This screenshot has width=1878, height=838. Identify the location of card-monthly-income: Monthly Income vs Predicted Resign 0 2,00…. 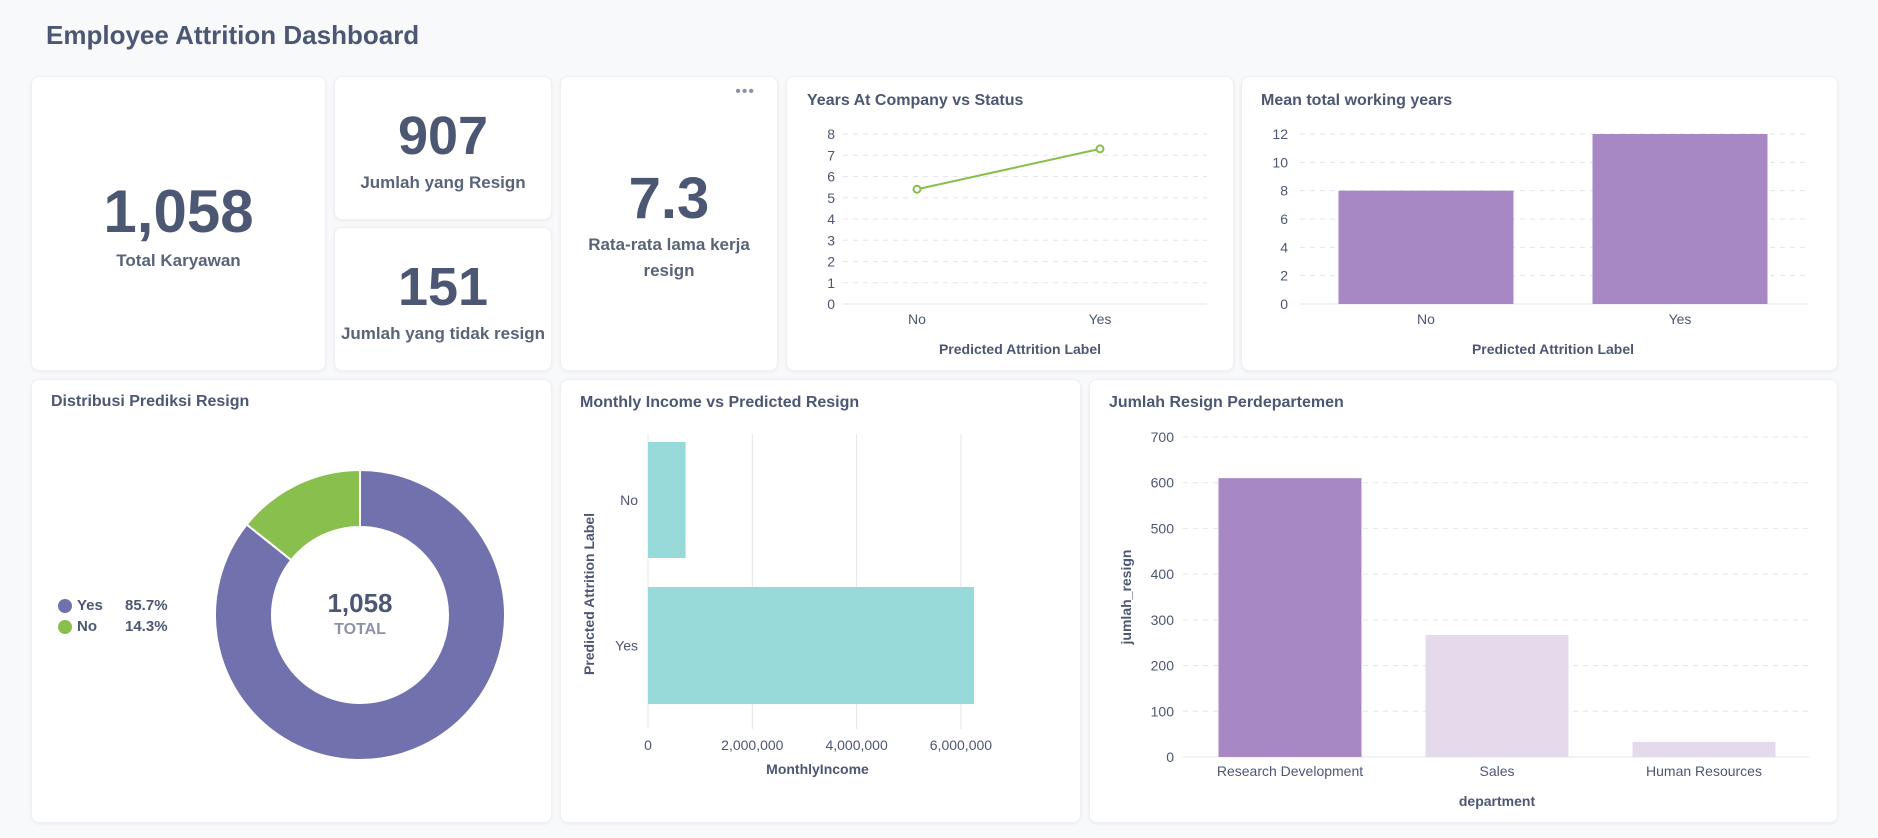
(820, 601).